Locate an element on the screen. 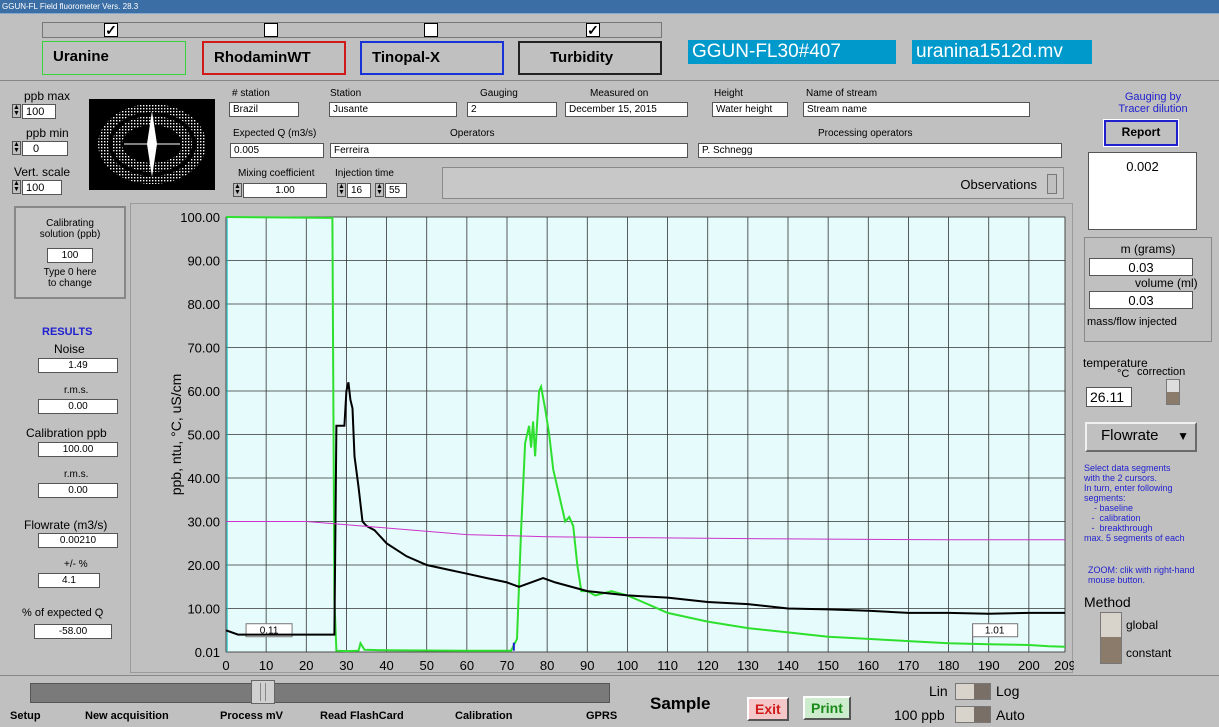 Image resolution: width=1219 pixels, height=727 pixels. results-title: RESULTS is located at coordinates (67, 332).